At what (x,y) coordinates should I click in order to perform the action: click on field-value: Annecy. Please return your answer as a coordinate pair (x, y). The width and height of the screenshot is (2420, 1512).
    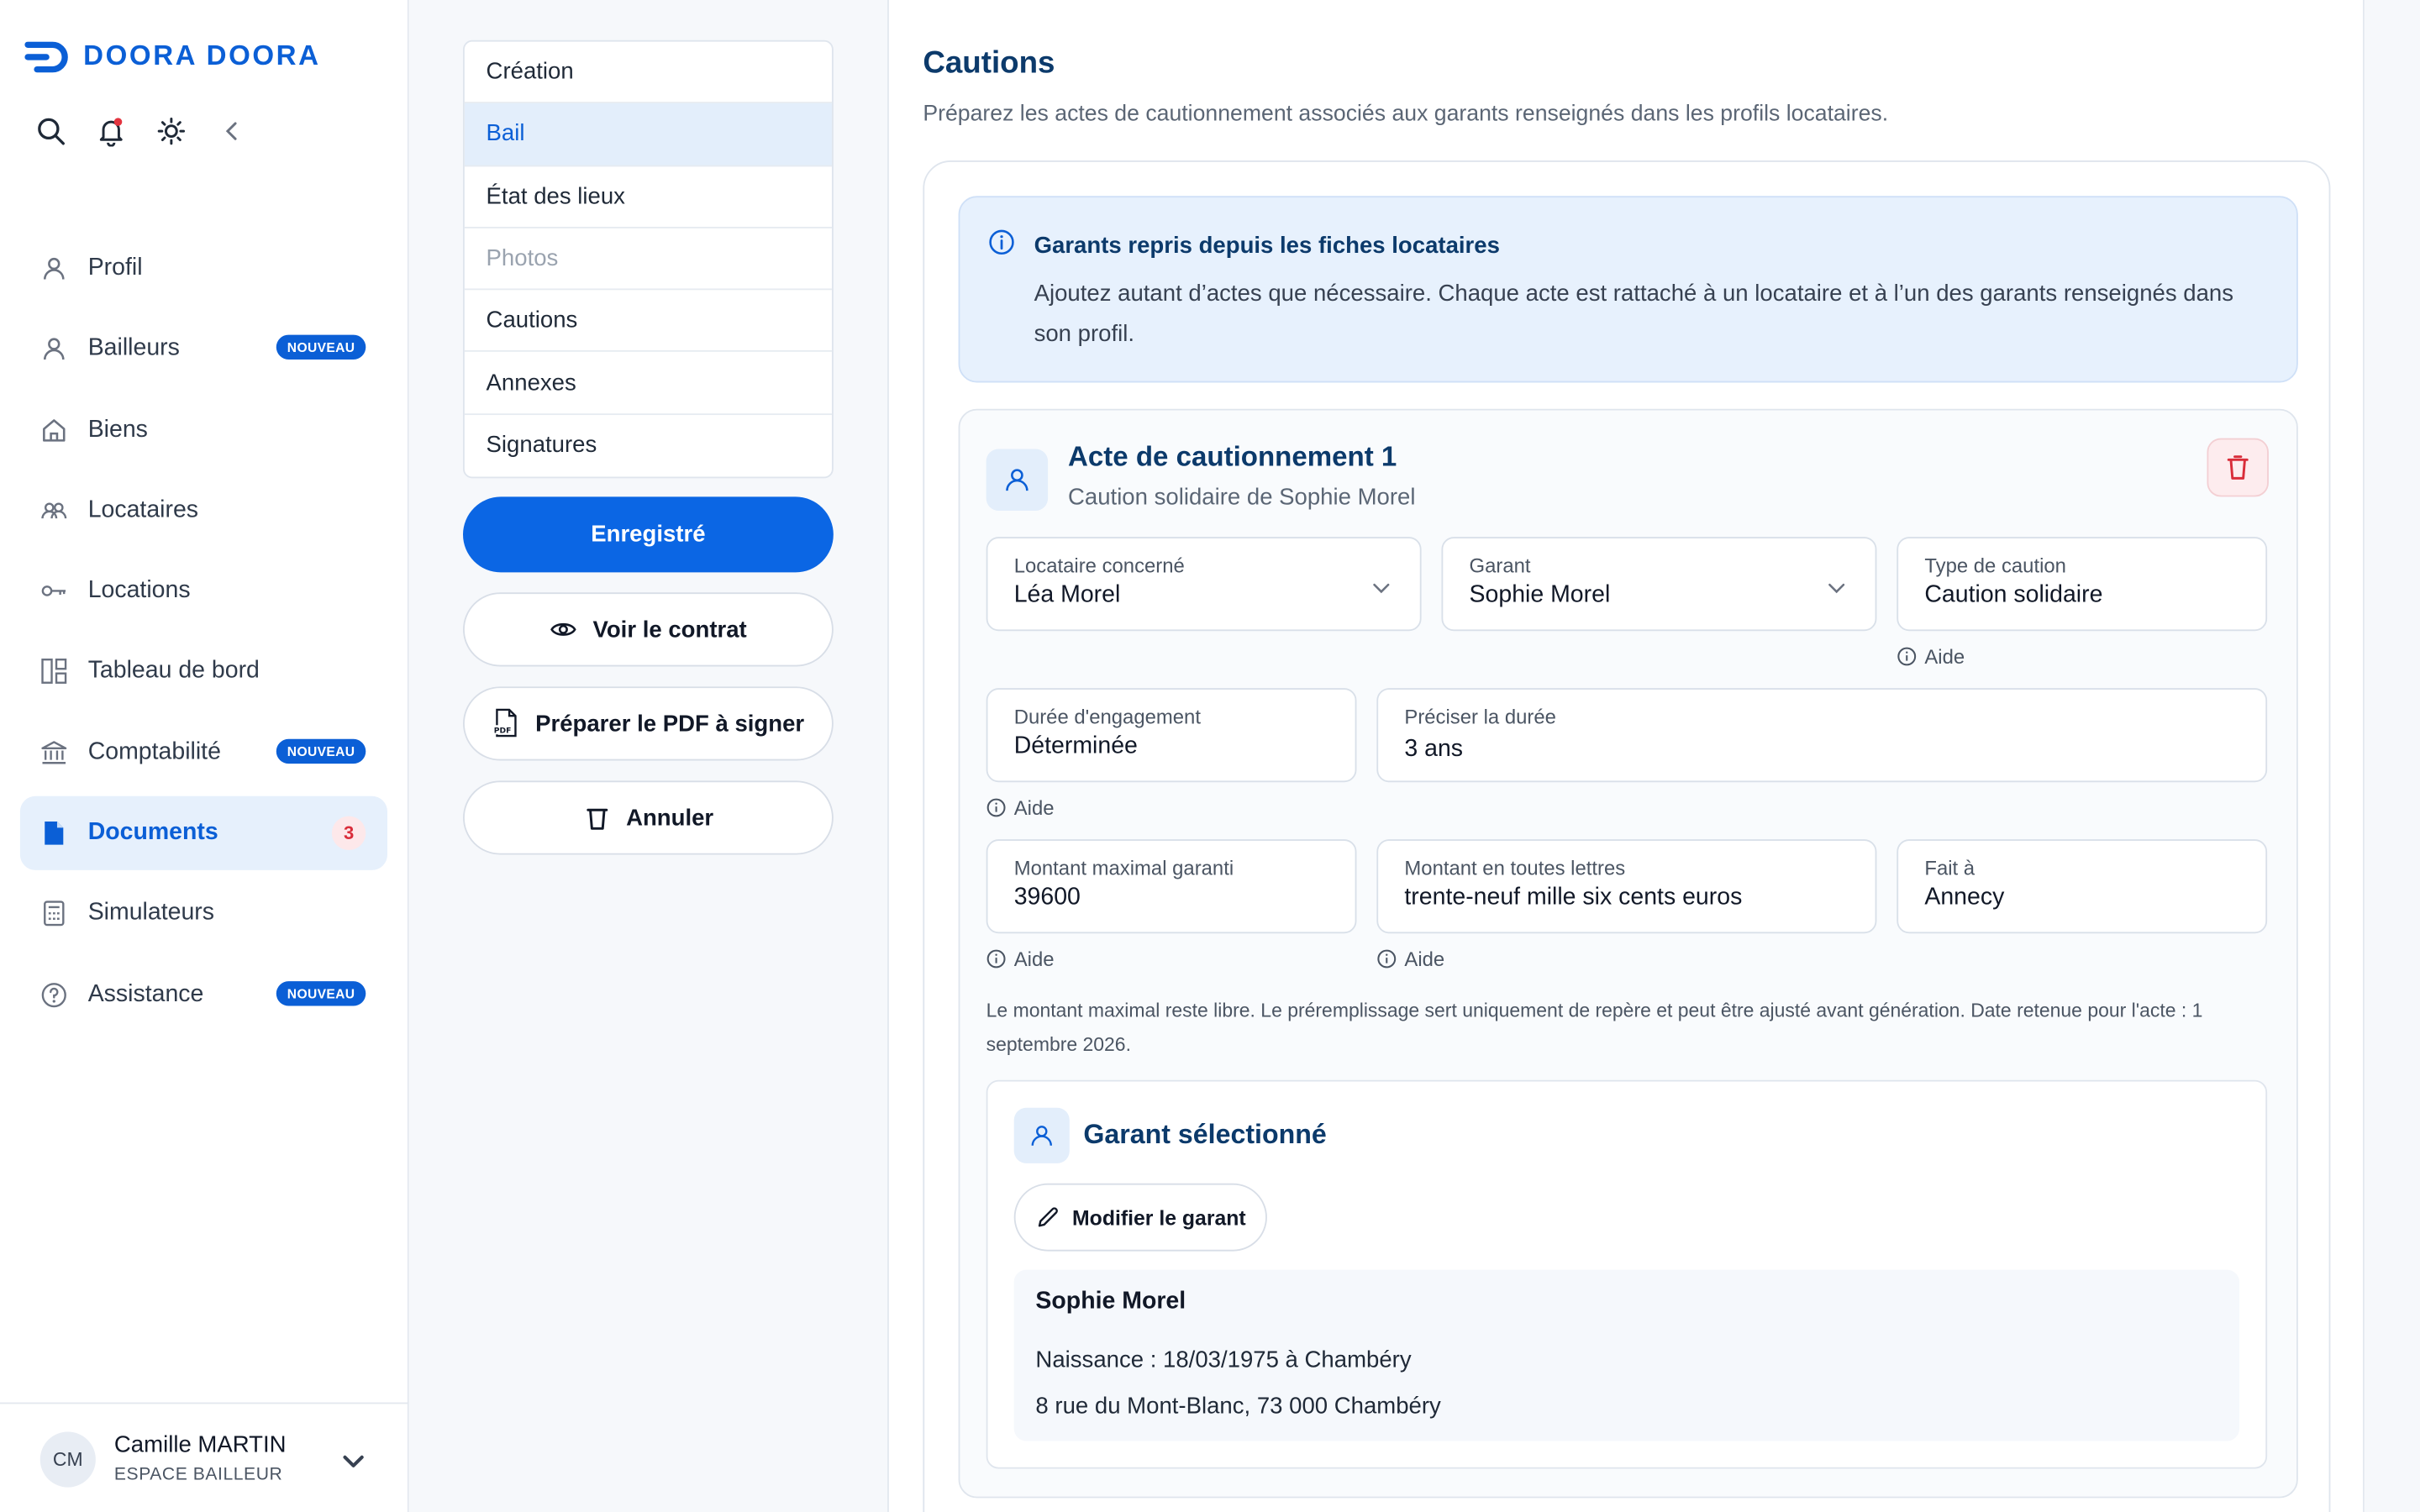
    Looking at the image, I should click on (1965, 897).